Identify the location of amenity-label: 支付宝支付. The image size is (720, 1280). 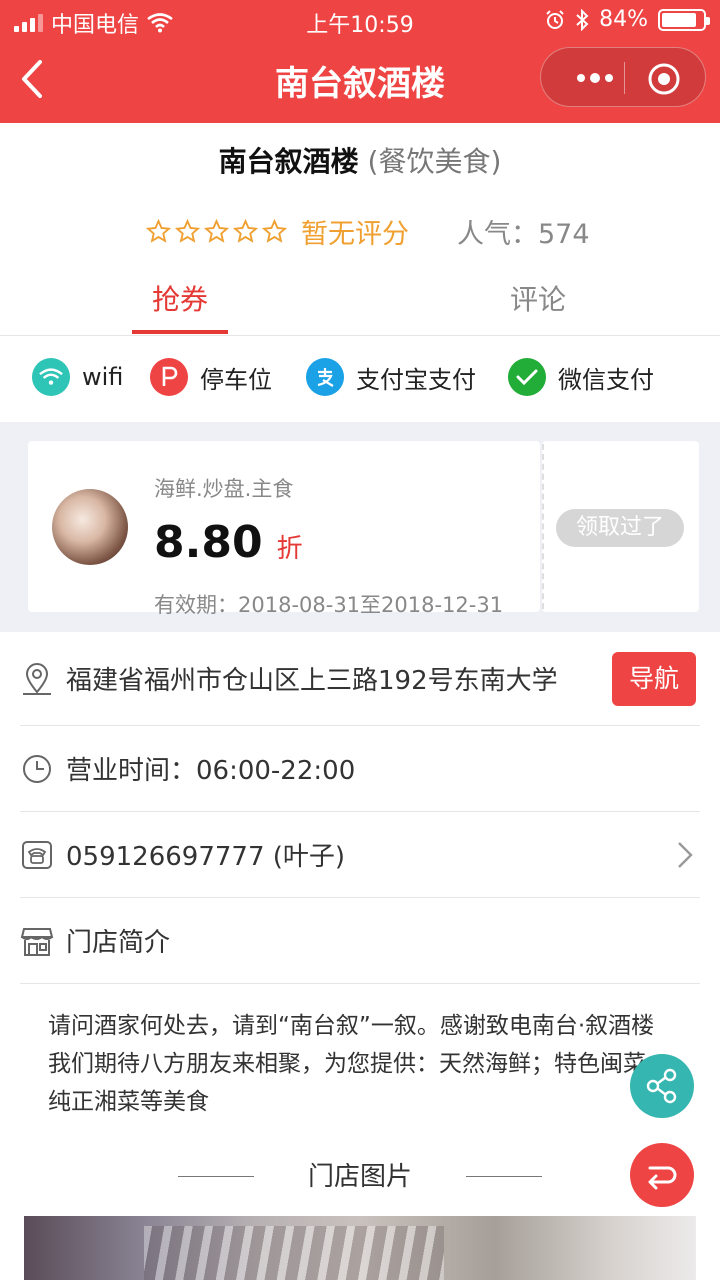
(416, 379).